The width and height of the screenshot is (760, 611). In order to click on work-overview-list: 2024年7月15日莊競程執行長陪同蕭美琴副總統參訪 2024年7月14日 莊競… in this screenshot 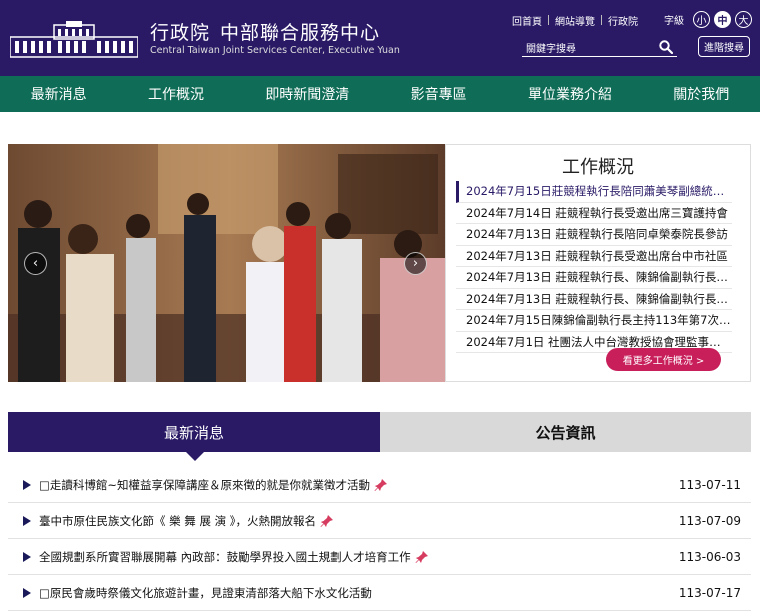, I will do `click(598, 267)`.